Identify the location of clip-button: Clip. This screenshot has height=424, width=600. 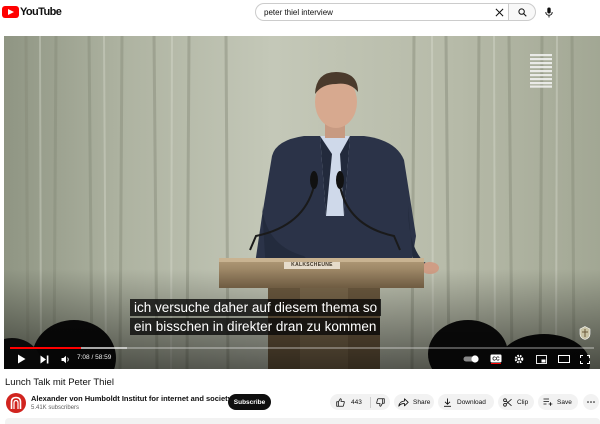
(516, 402).